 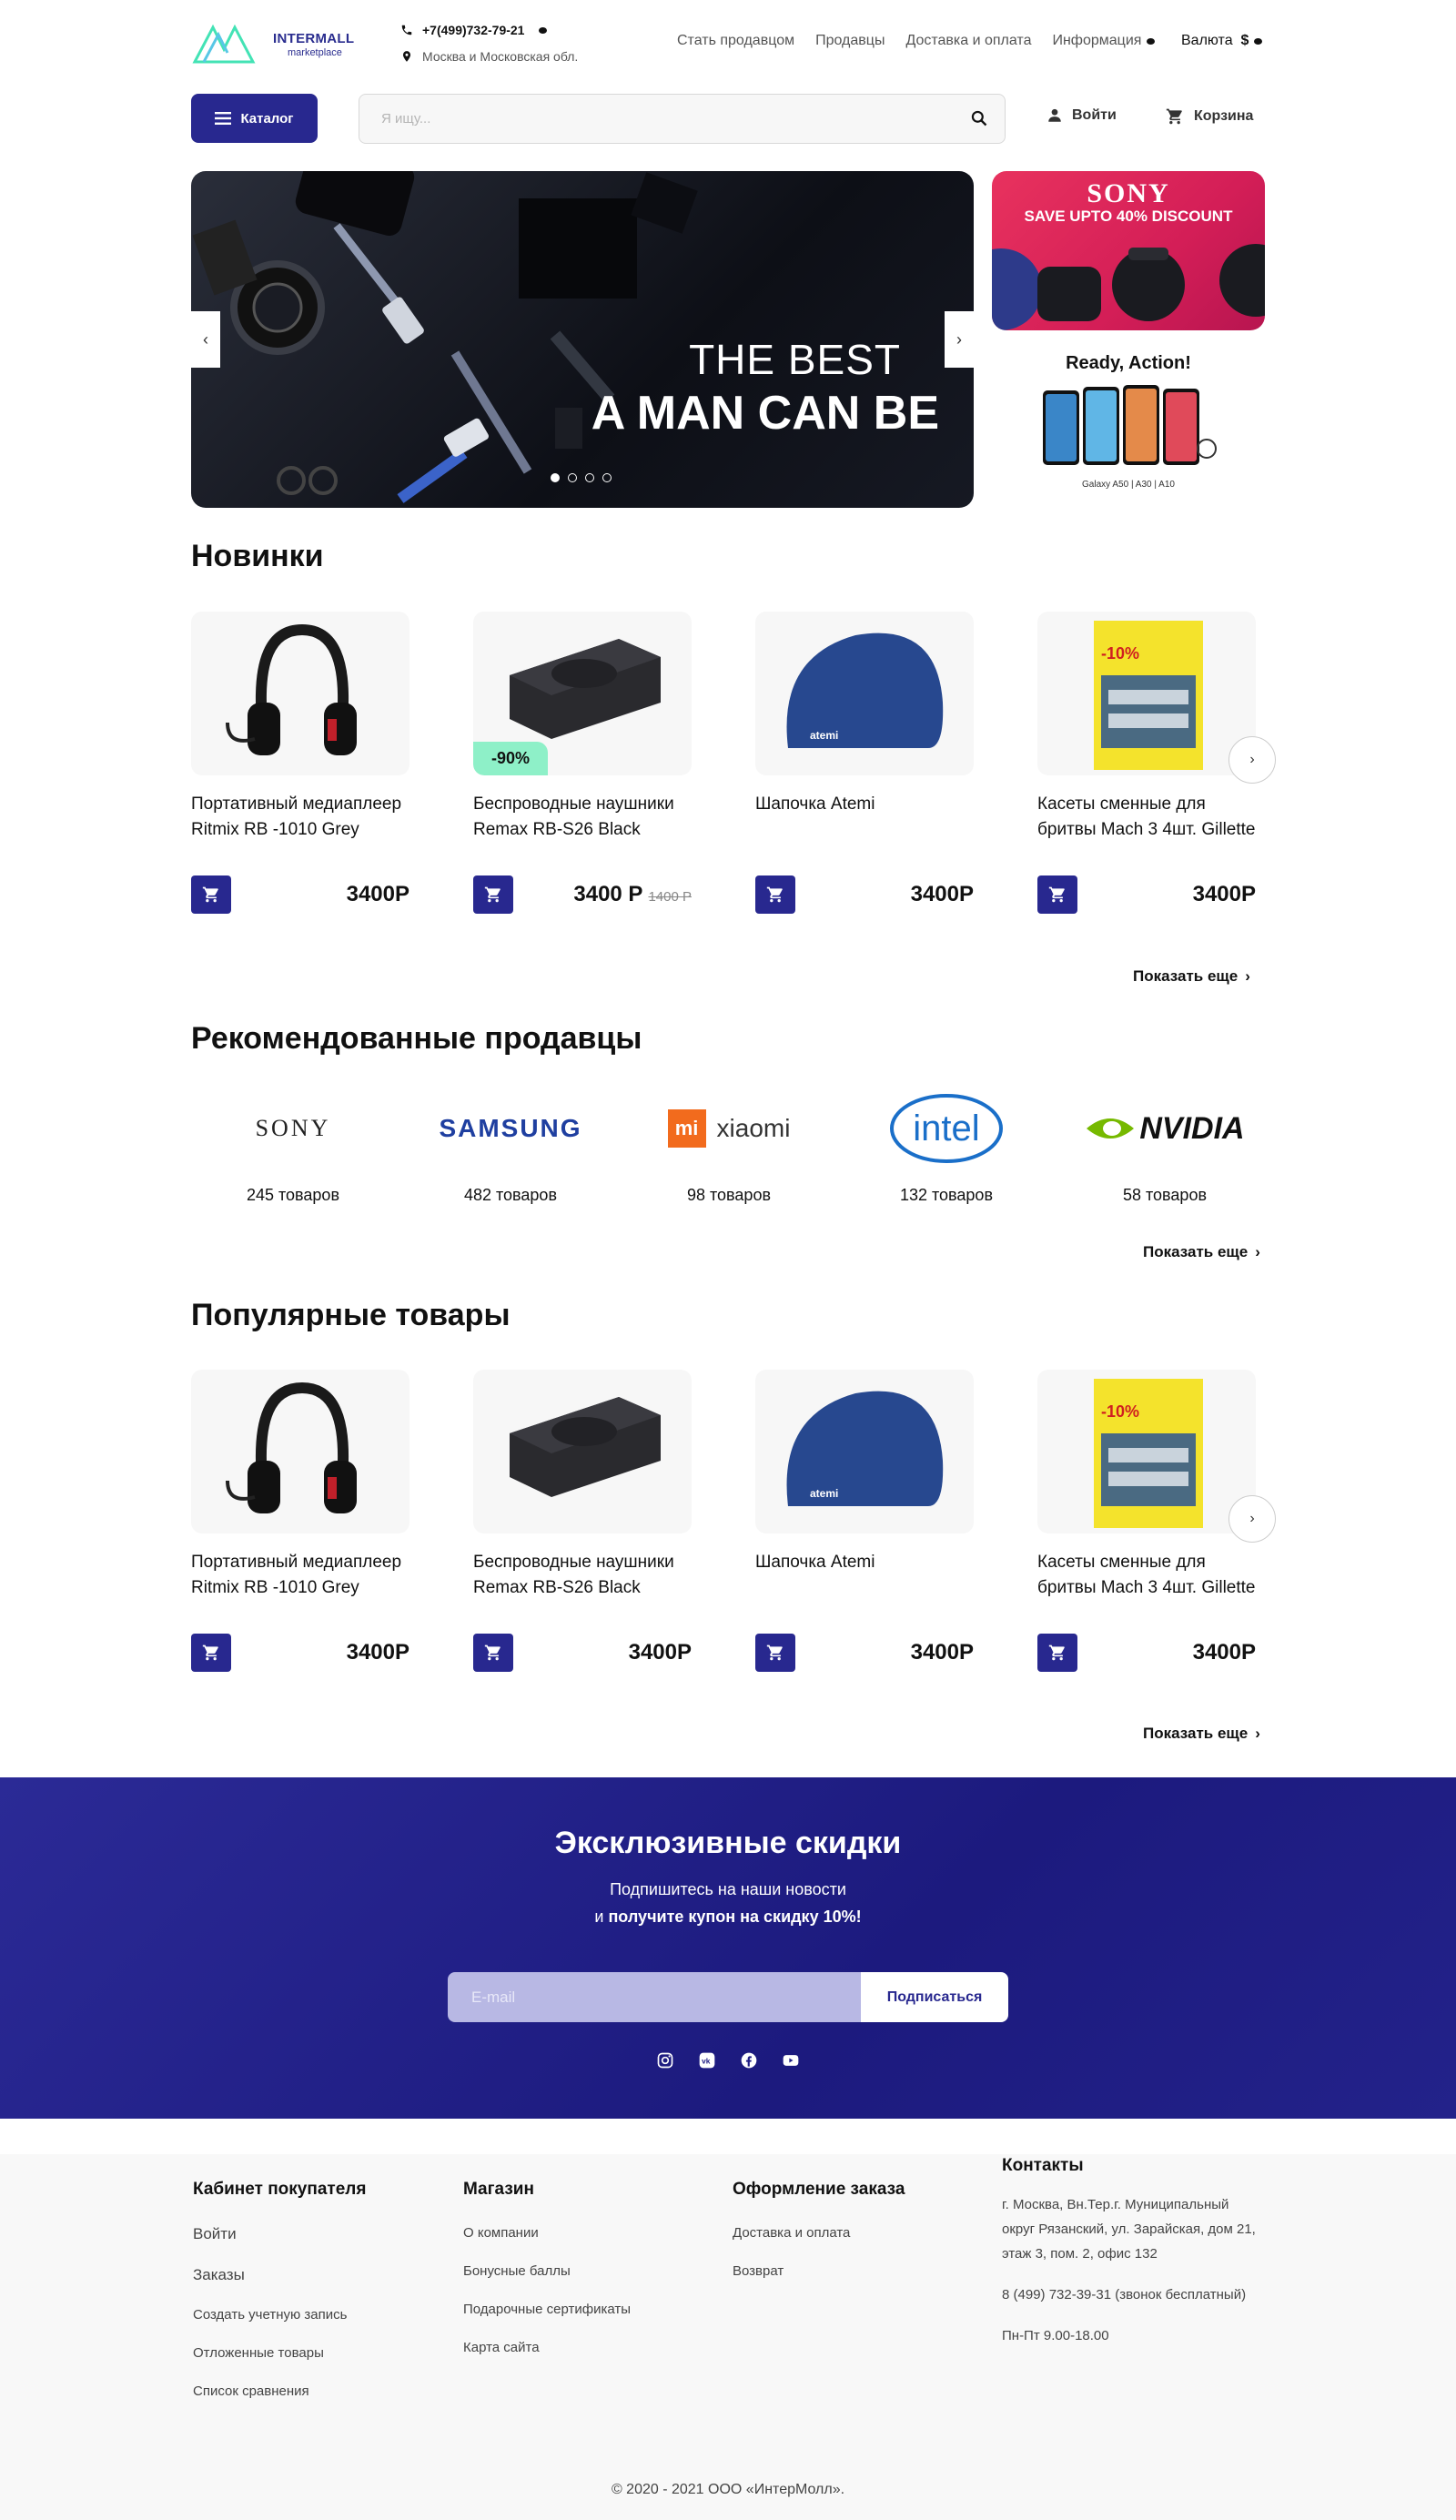 I want to click on galaxy-promo-banner: Ready, Action! Galaxy A50 | A30 | A10, so click(x=1128, y=428).